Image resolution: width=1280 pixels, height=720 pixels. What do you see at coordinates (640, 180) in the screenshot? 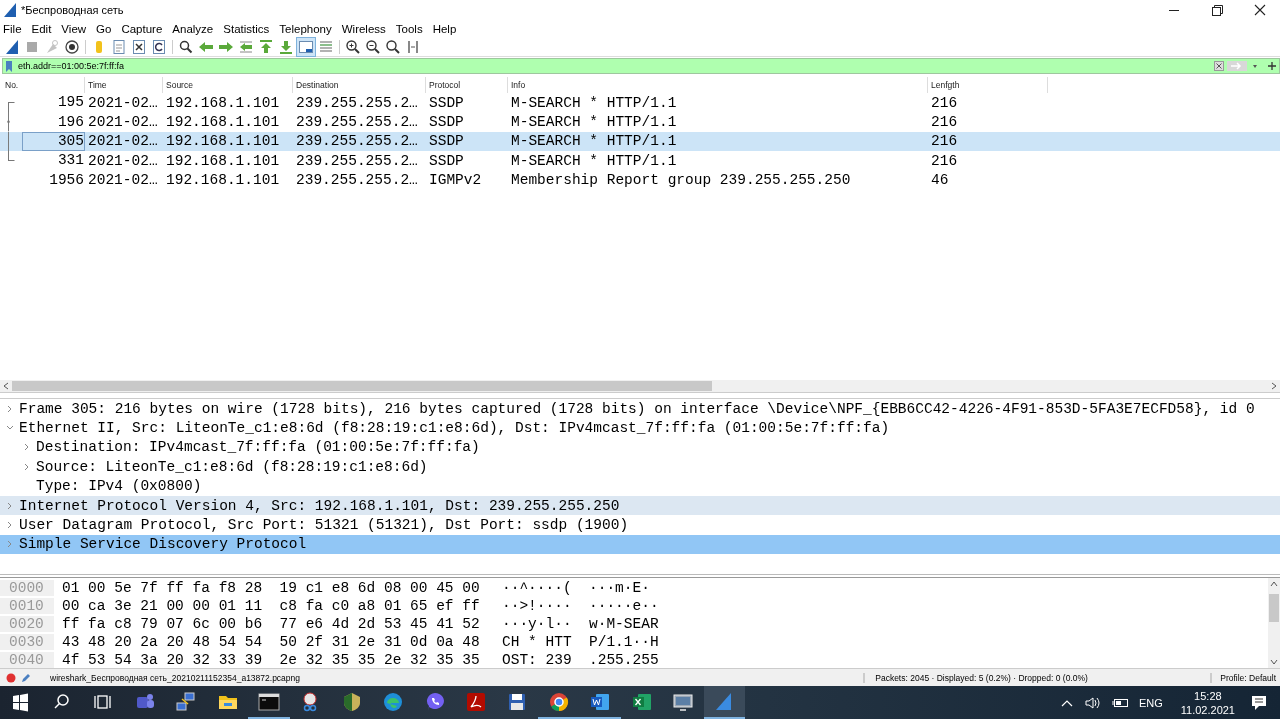
I see `packet-row: 1956 2021-02… 192.168.1.101 239.255.255.2… IGMPv2 Membership Report group 239.255.255.250 46` at bounding box center [640, 180].